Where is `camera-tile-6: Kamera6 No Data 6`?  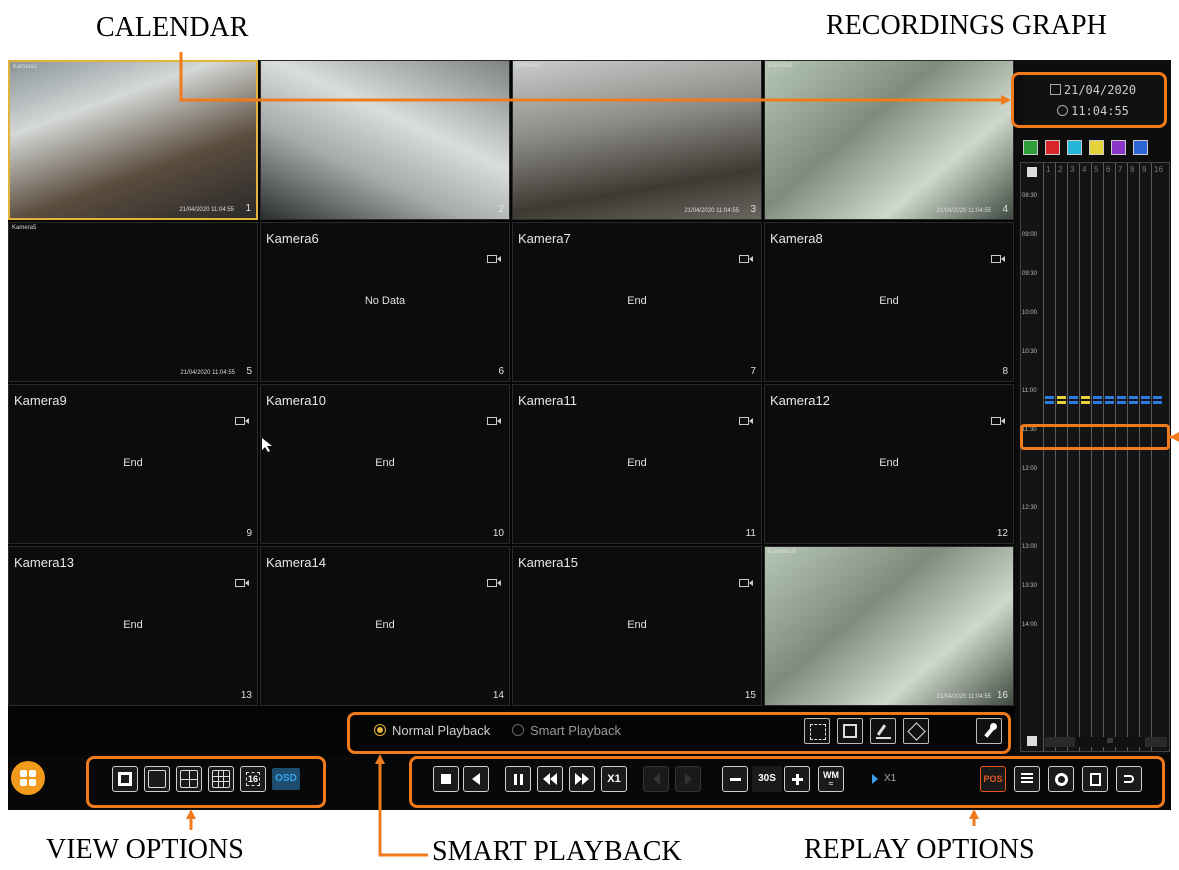 camera-tile-6: Kamera6 No Data 6 is located at coordinates (385, 302).